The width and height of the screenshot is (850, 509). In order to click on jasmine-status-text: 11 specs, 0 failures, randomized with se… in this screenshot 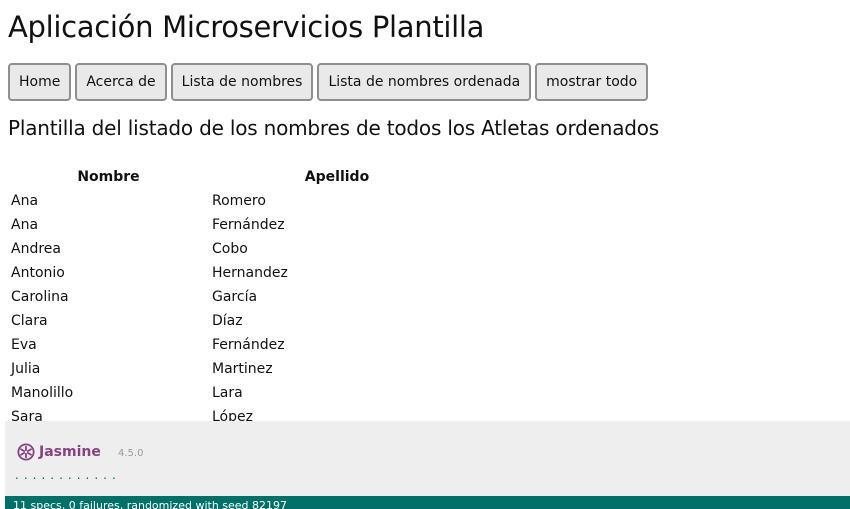, I will do `click(150, 504)`.